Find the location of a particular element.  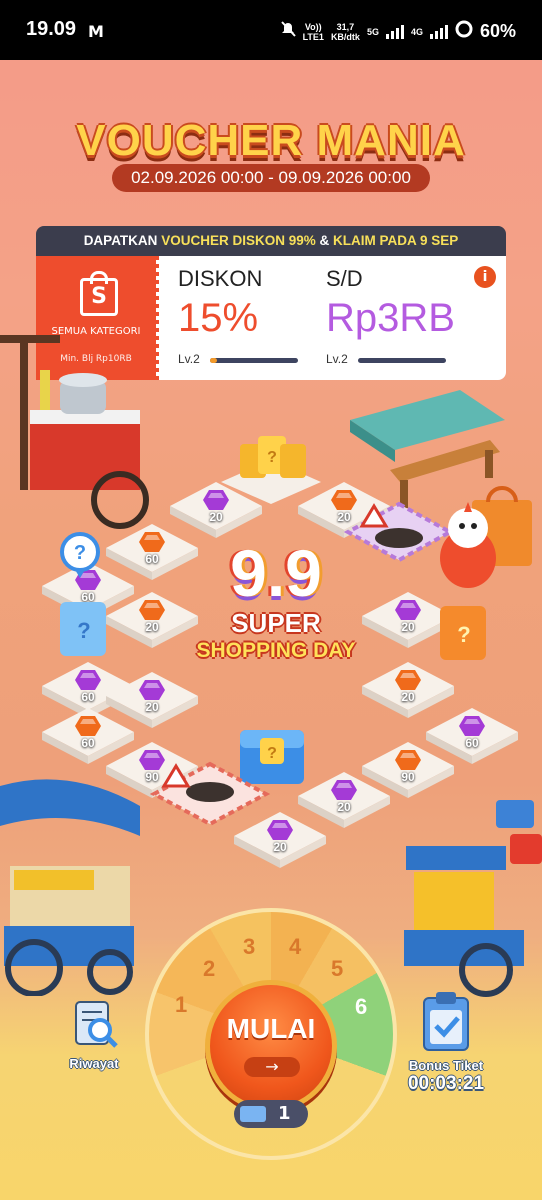

game-title: VOUCHER MANIA is located at coordinates (271, 140).